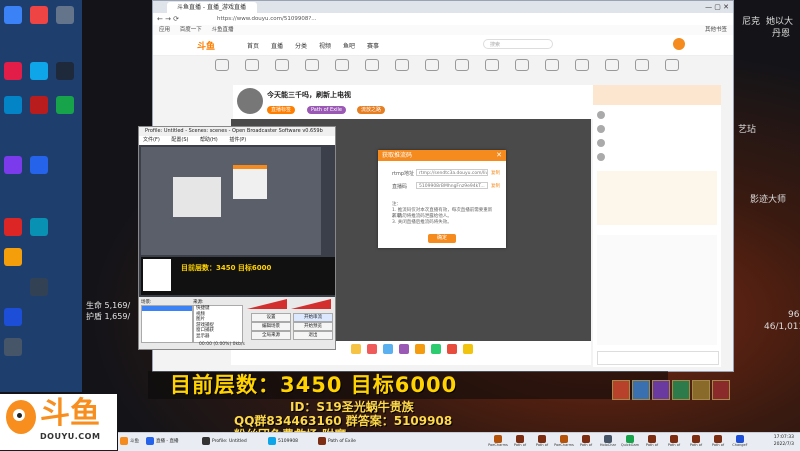 The height and width of the screenshot is (451, 800). Describe the element at coordinates (311, 304) in the screenshot. I see `mic-volume-meter` at that location.